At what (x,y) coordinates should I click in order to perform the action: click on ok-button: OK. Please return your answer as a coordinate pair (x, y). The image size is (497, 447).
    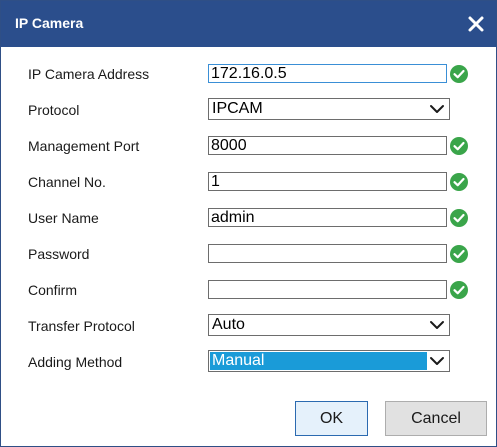
    Looking at the image, I should click on (331, 418).